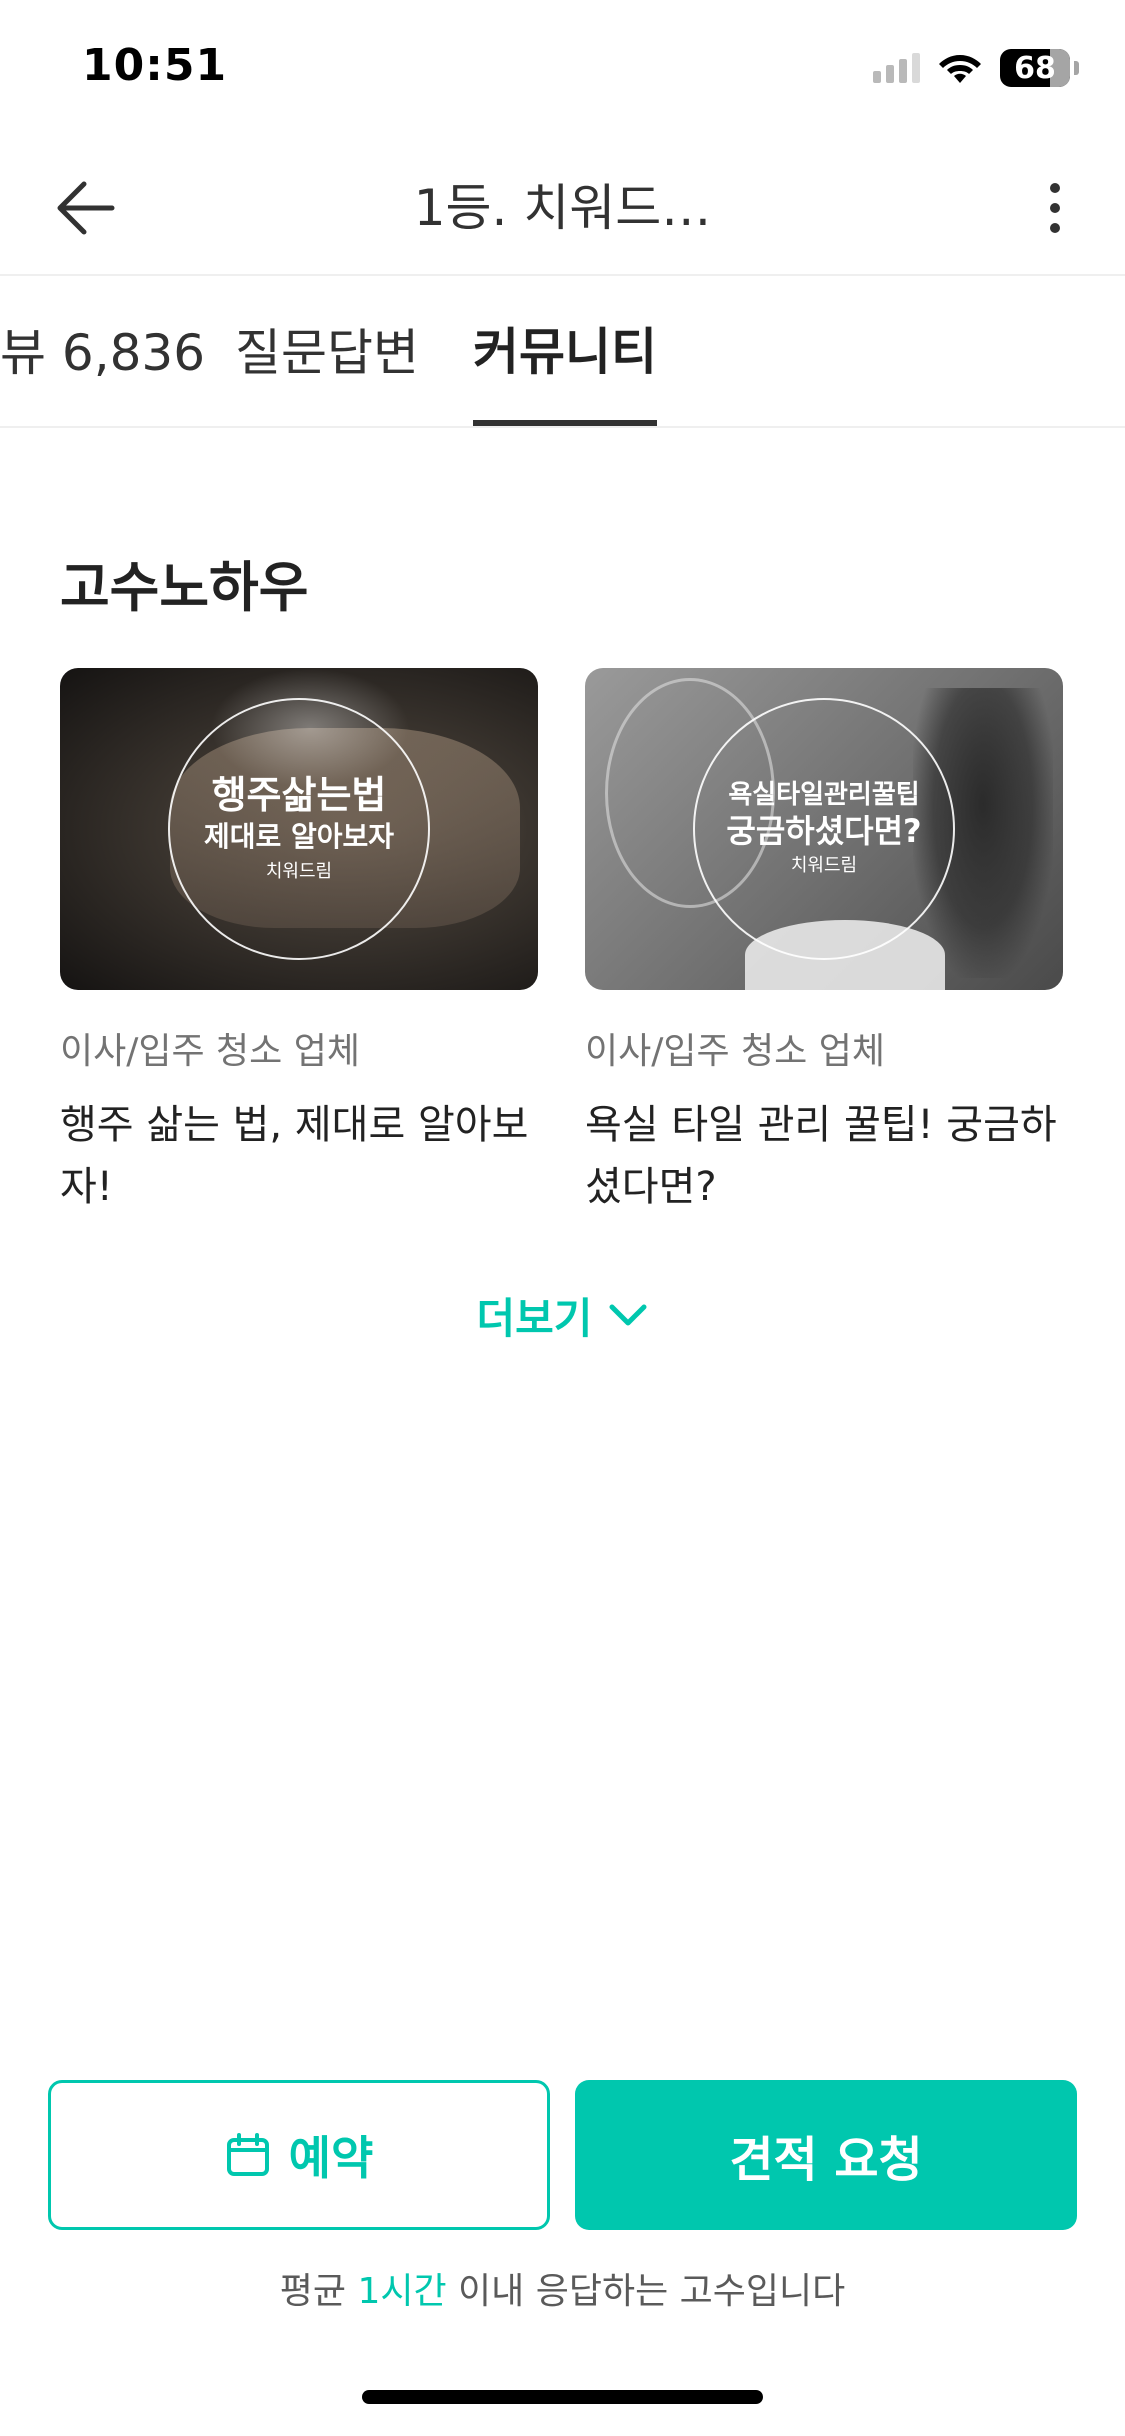 The width and height of the screenshot is (1125, 2436). What do you see at coordinates (821, 1156) in the screenshot?
I see `card-title: 욕실 타일 관리 꿀팁! 궁금하셨다면?` at bounding box center [821, 1156].